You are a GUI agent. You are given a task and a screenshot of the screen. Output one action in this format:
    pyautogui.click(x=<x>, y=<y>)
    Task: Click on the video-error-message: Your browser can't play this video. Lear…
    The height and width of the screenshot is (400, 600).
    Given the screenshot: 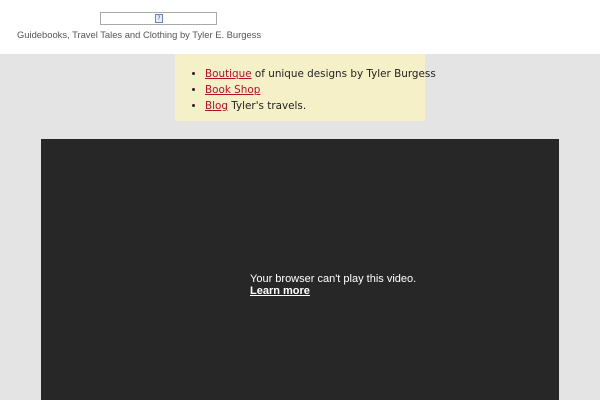 What is the action you would take?
    pyautogui.click(x=333, y=285)
    